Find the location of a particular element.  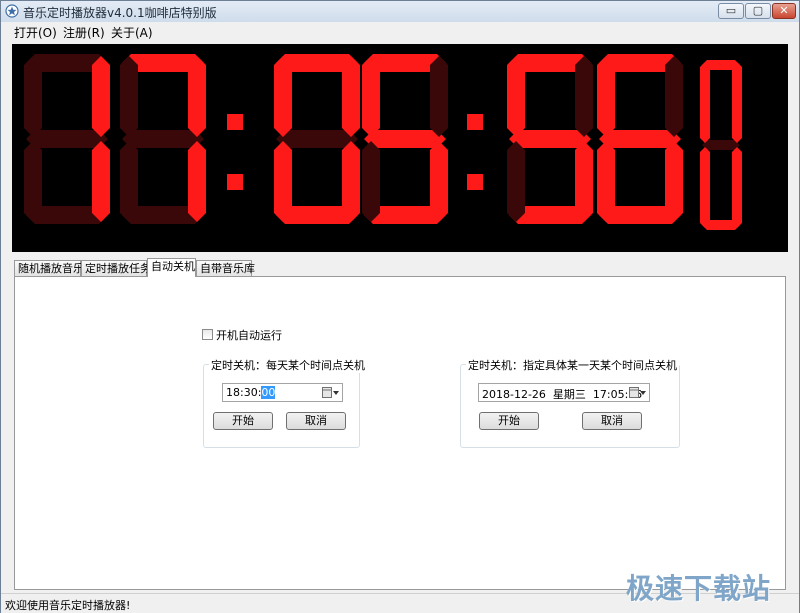

close-icon: ✕ is located at coordinates (784, 10).